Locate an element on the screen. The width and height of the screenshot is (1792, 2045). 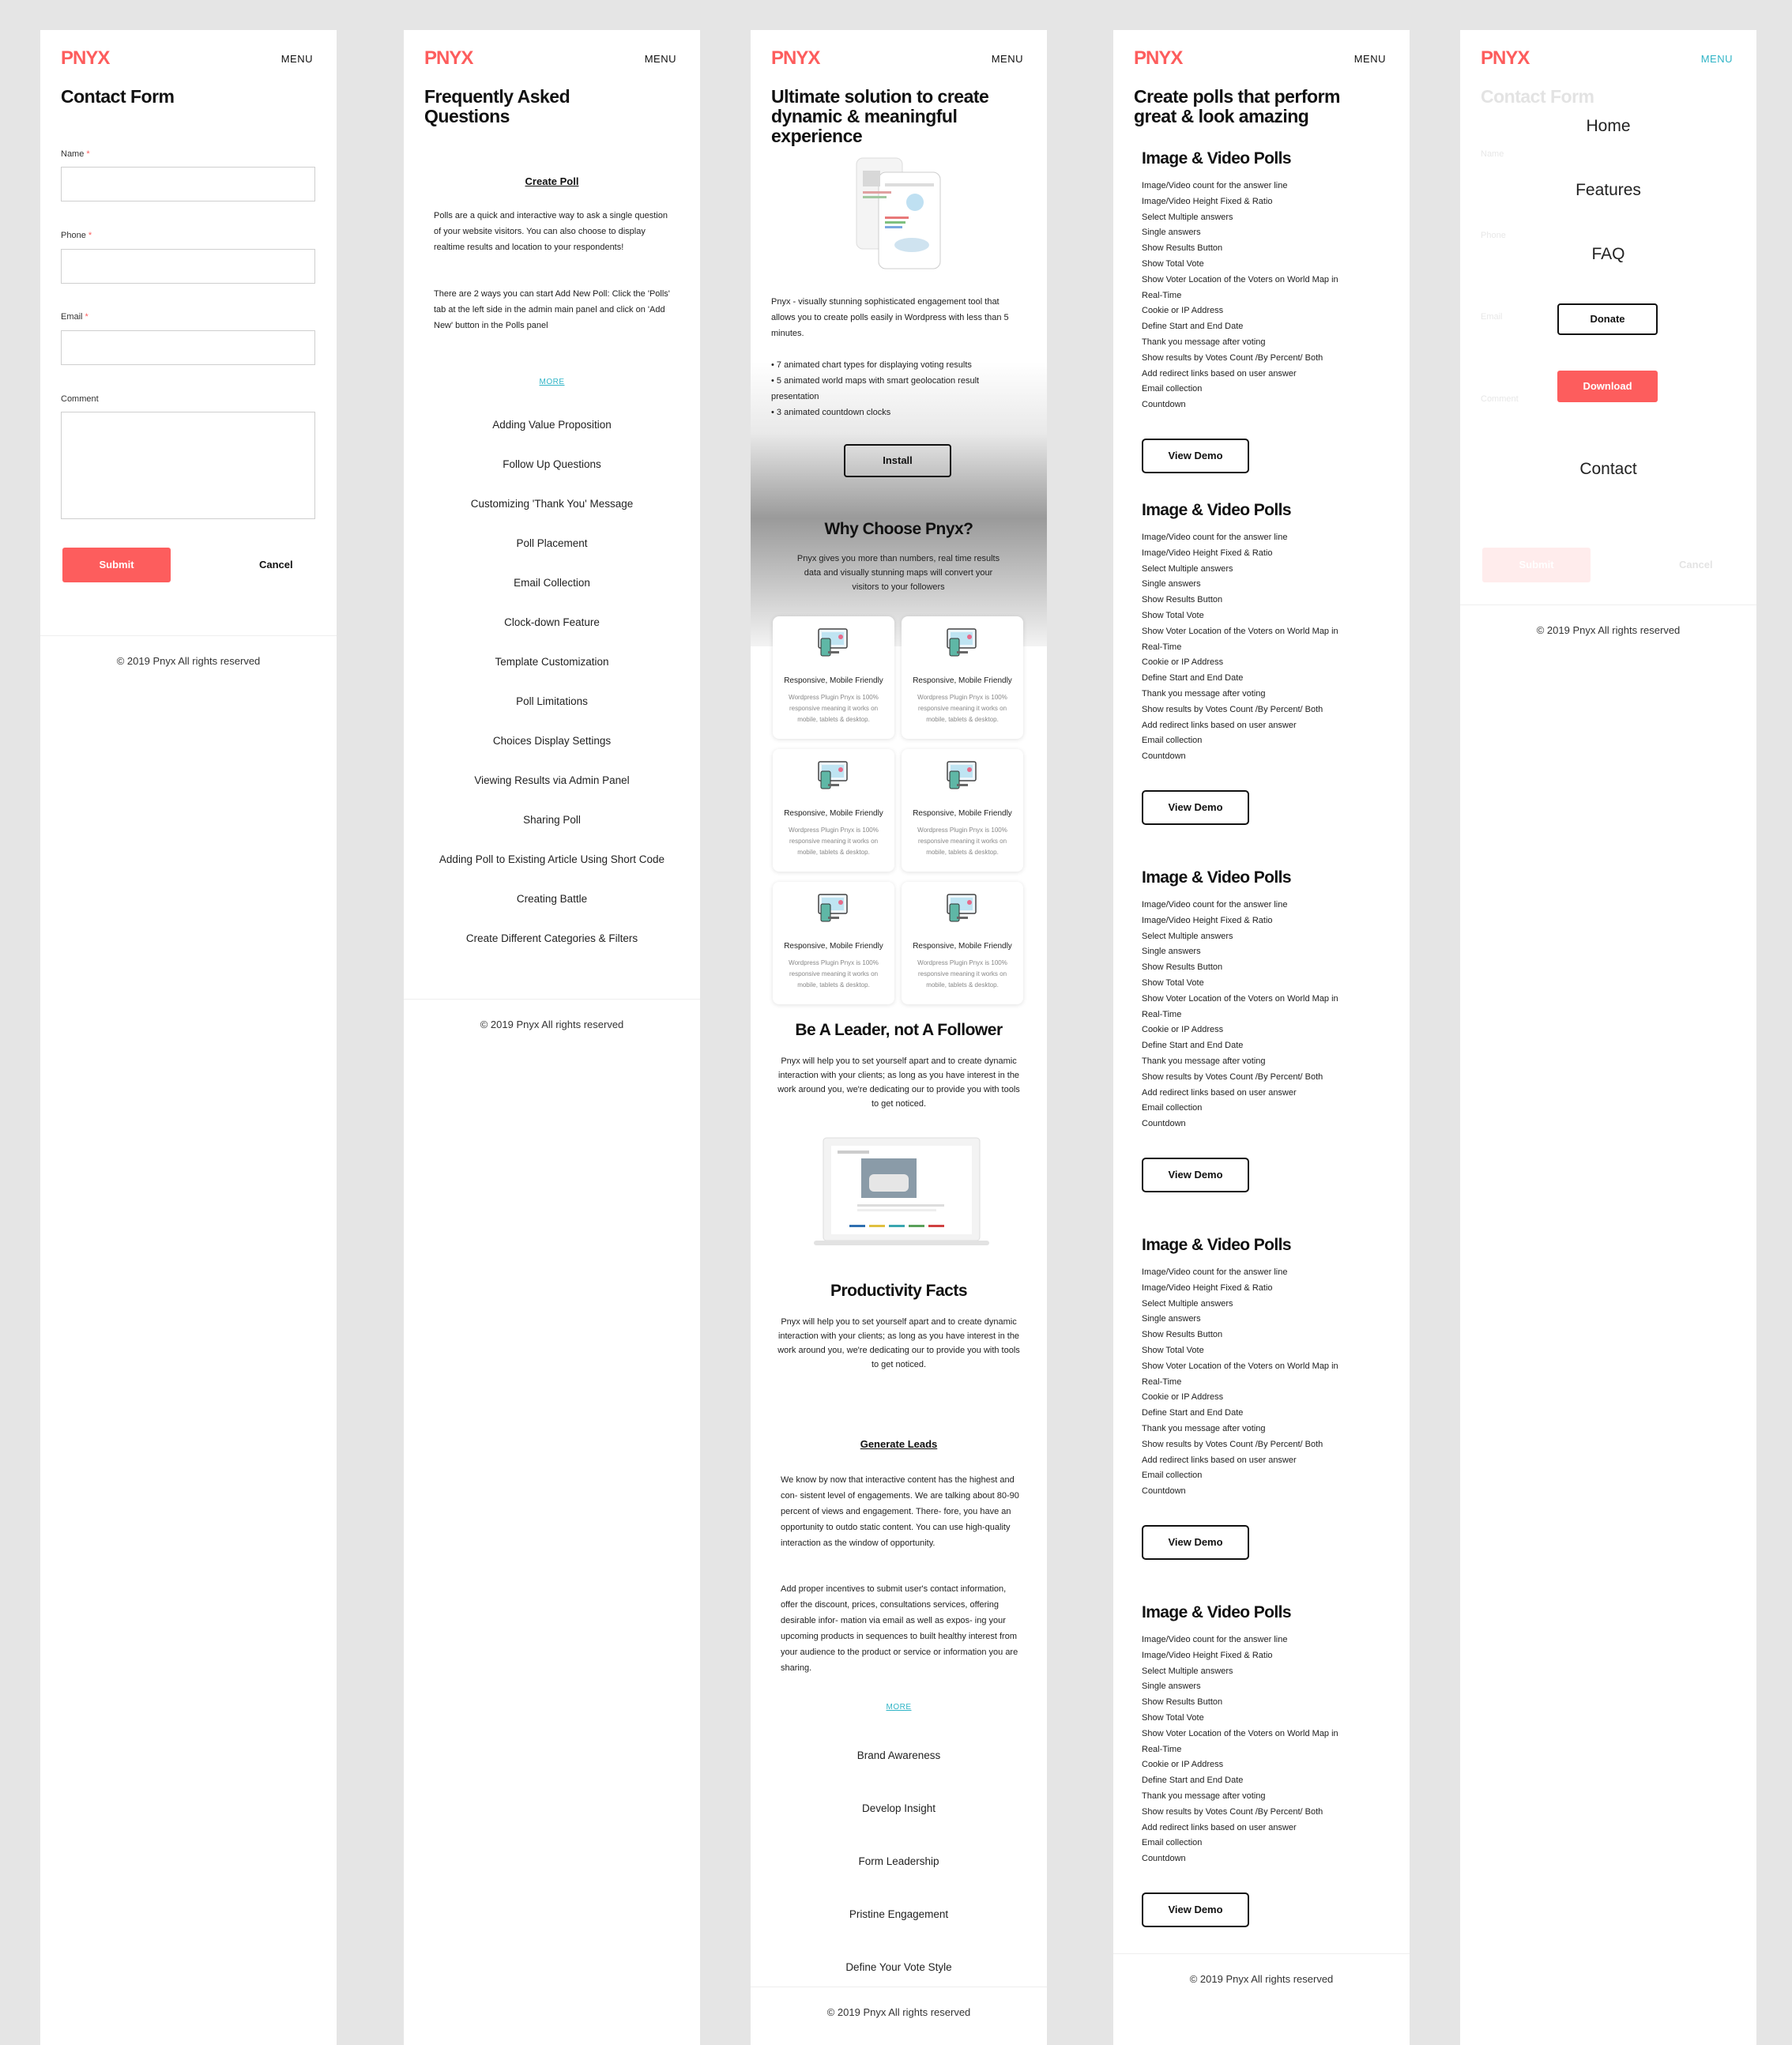
faq-item: Sharing Poll is located at coordinates (552, 820).